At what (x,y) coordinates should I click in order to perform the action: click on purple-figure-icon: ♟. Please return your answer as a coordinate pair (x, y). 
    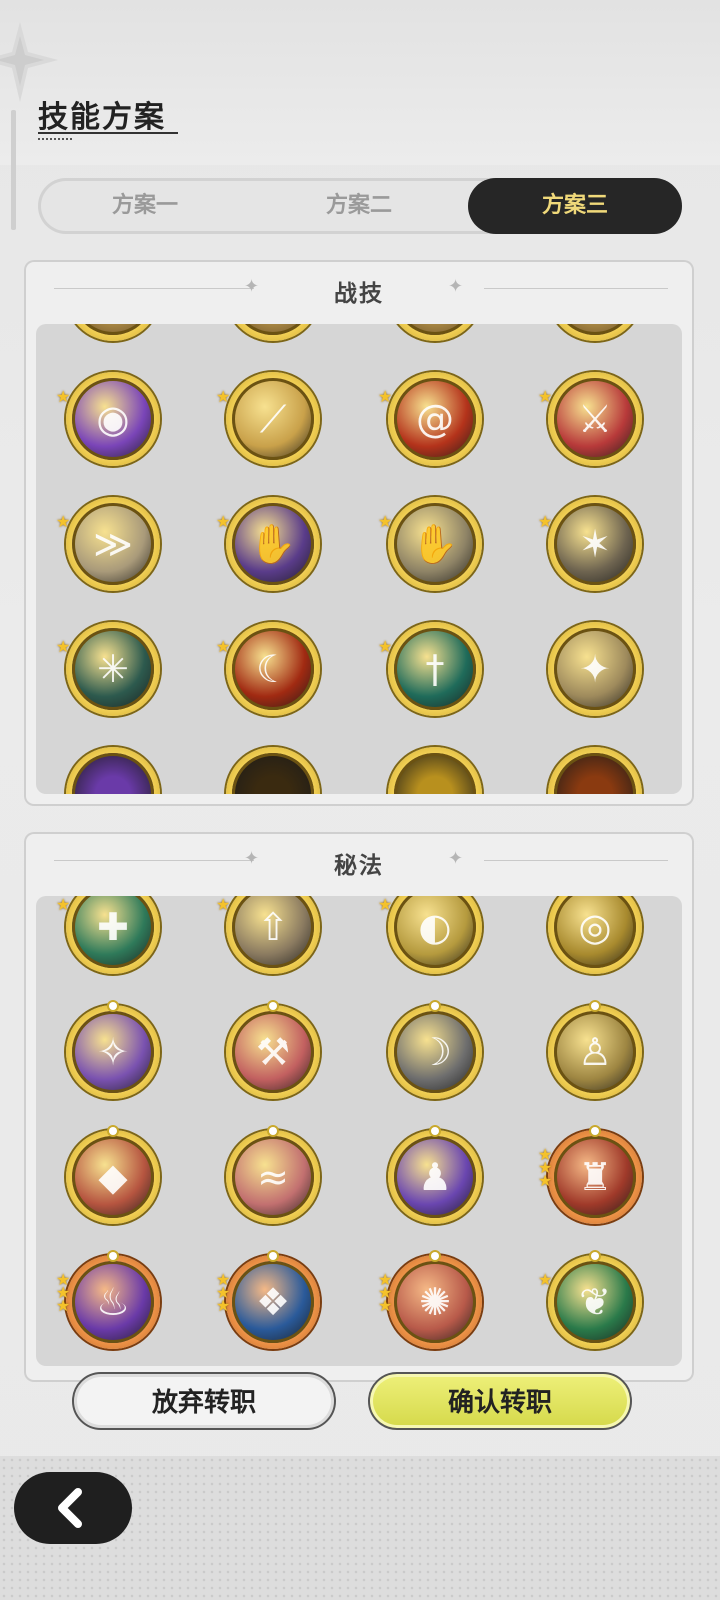
    Looking at the image, I should click on (435, 1175).